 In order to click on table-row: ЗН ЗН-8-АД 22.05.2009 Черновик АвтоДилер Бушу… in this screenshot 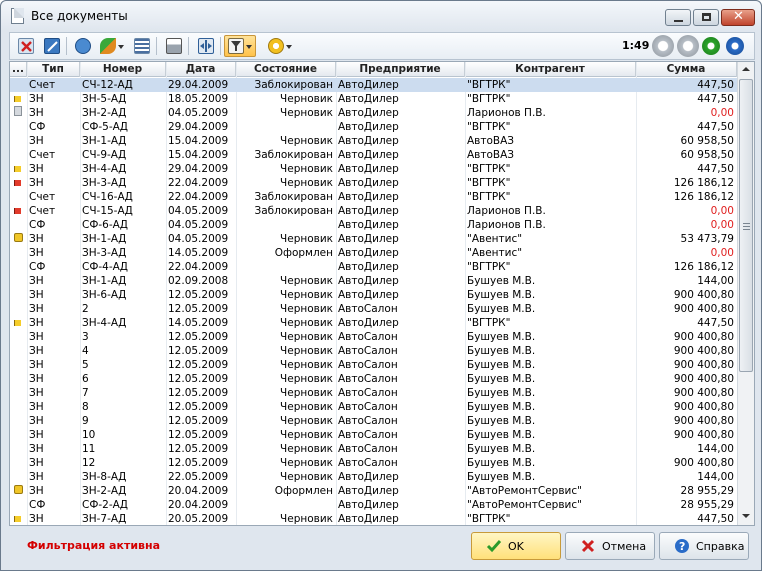, I will do `click(373, 477)`.